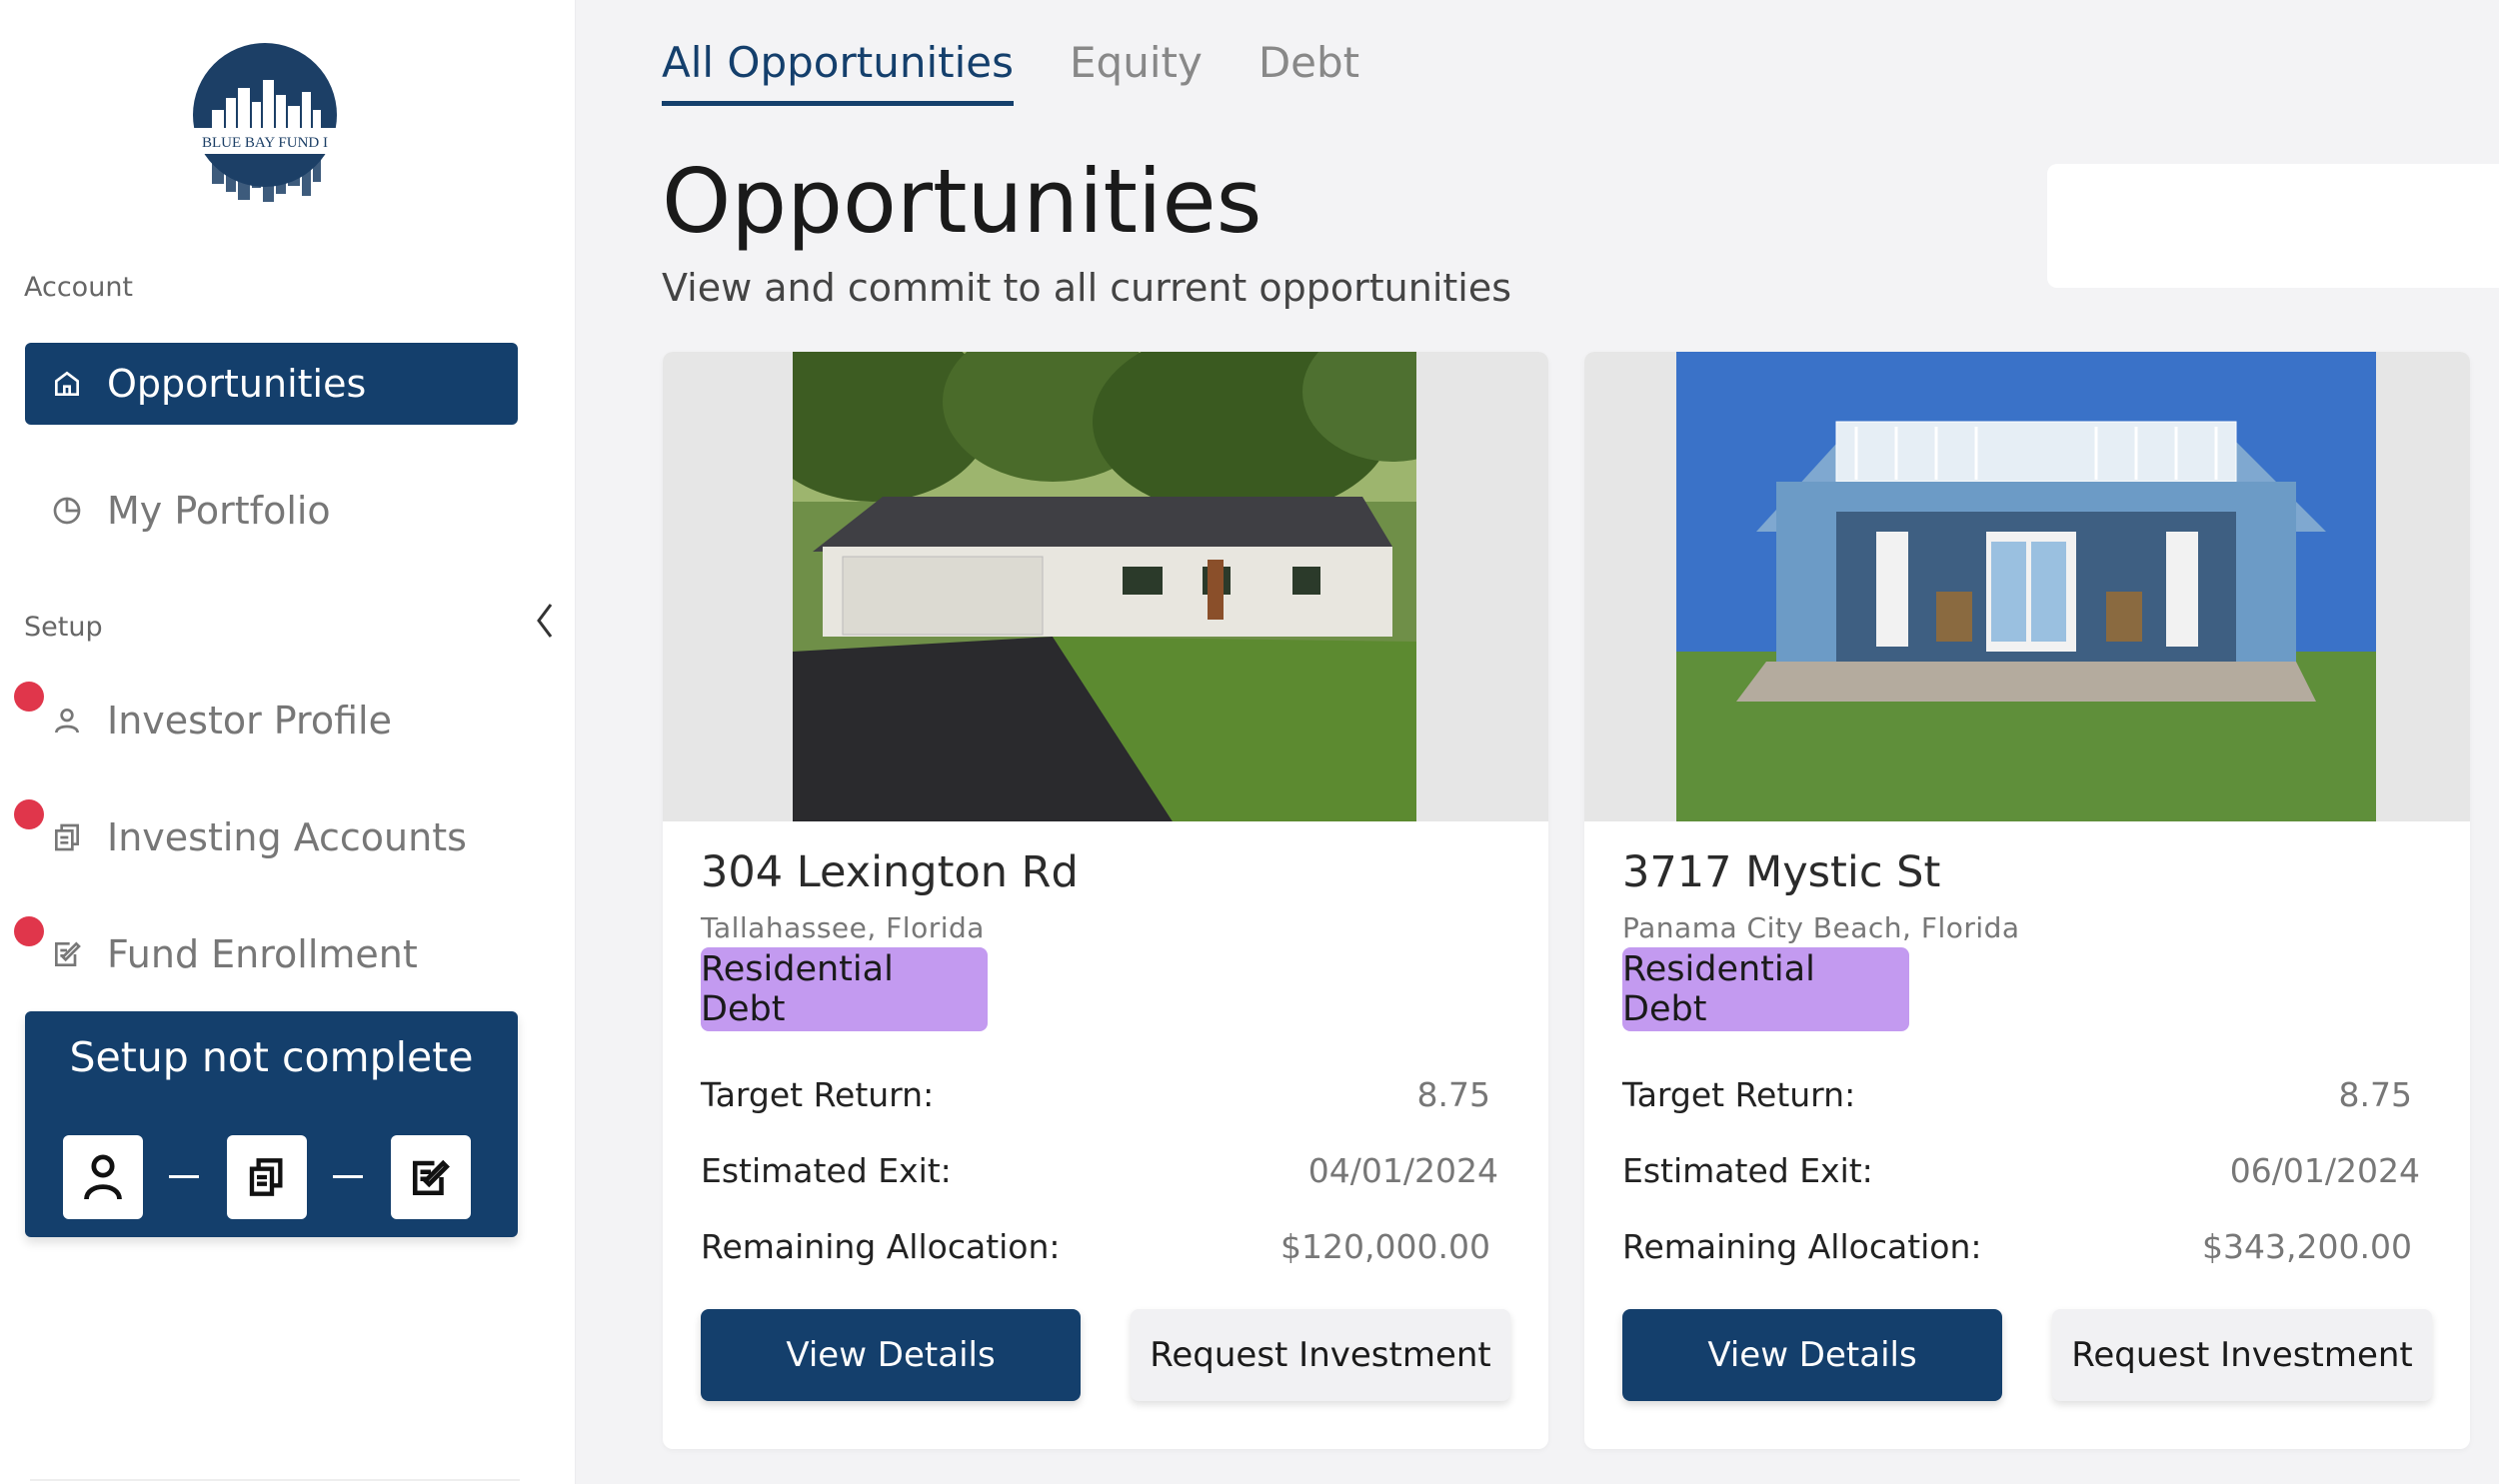 The image size is (2499, 1484). I want to click on estimated-exit-value: 04/01/2024, so click(1402, 1170).